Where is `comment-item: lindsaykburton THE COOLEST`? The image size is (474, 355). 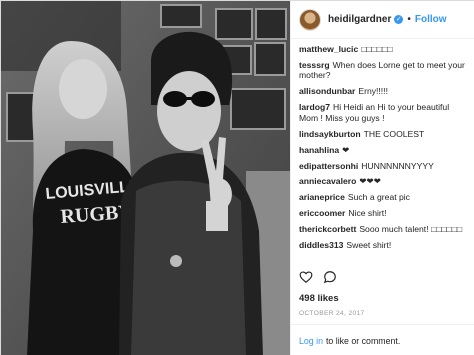 comment-item: lindsaykburton THE COOLEST is located at coordinates (384, 134).